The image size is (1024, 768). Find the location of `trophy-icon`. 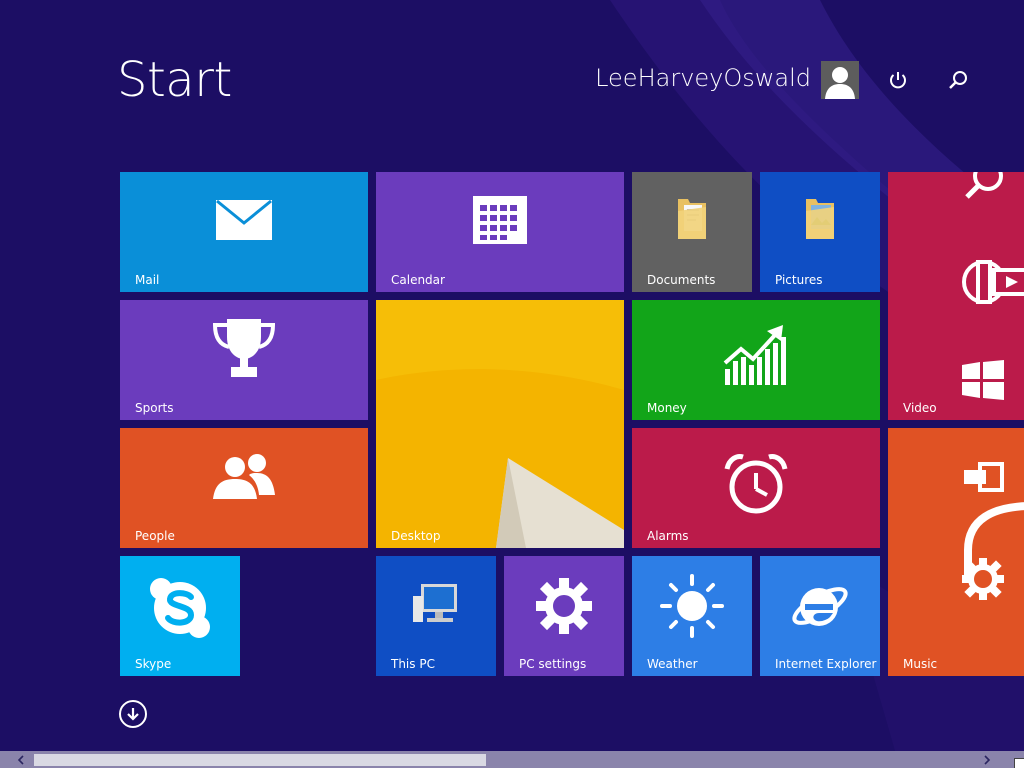

trophy-icon is located at coordinates (244, 354).